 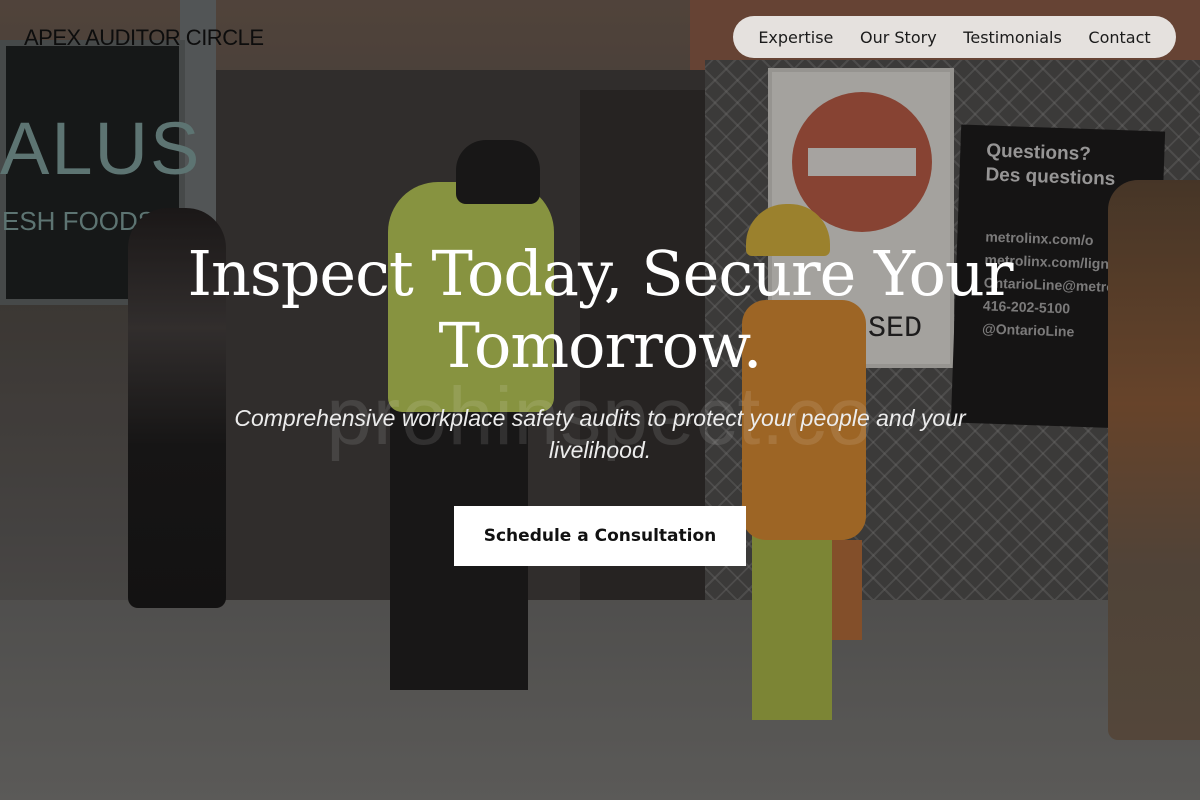 I want to click on nav-link-our-story: Our Story, so click(x=898, y=37).